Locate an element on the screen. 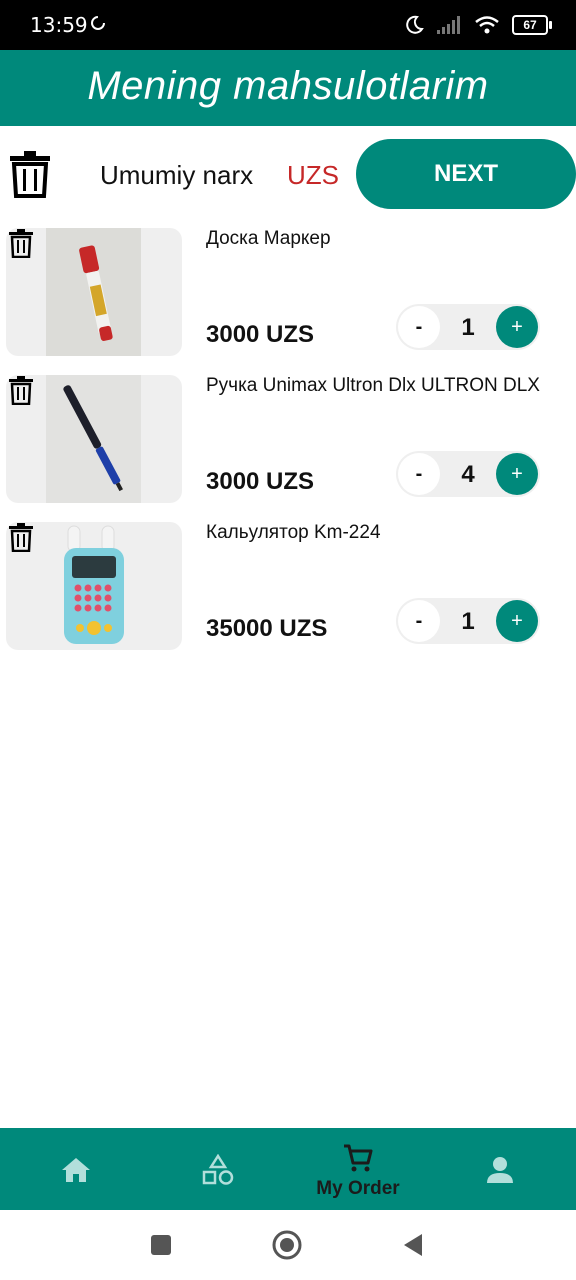  home-button-icon is located at coordinates (287, 1245).